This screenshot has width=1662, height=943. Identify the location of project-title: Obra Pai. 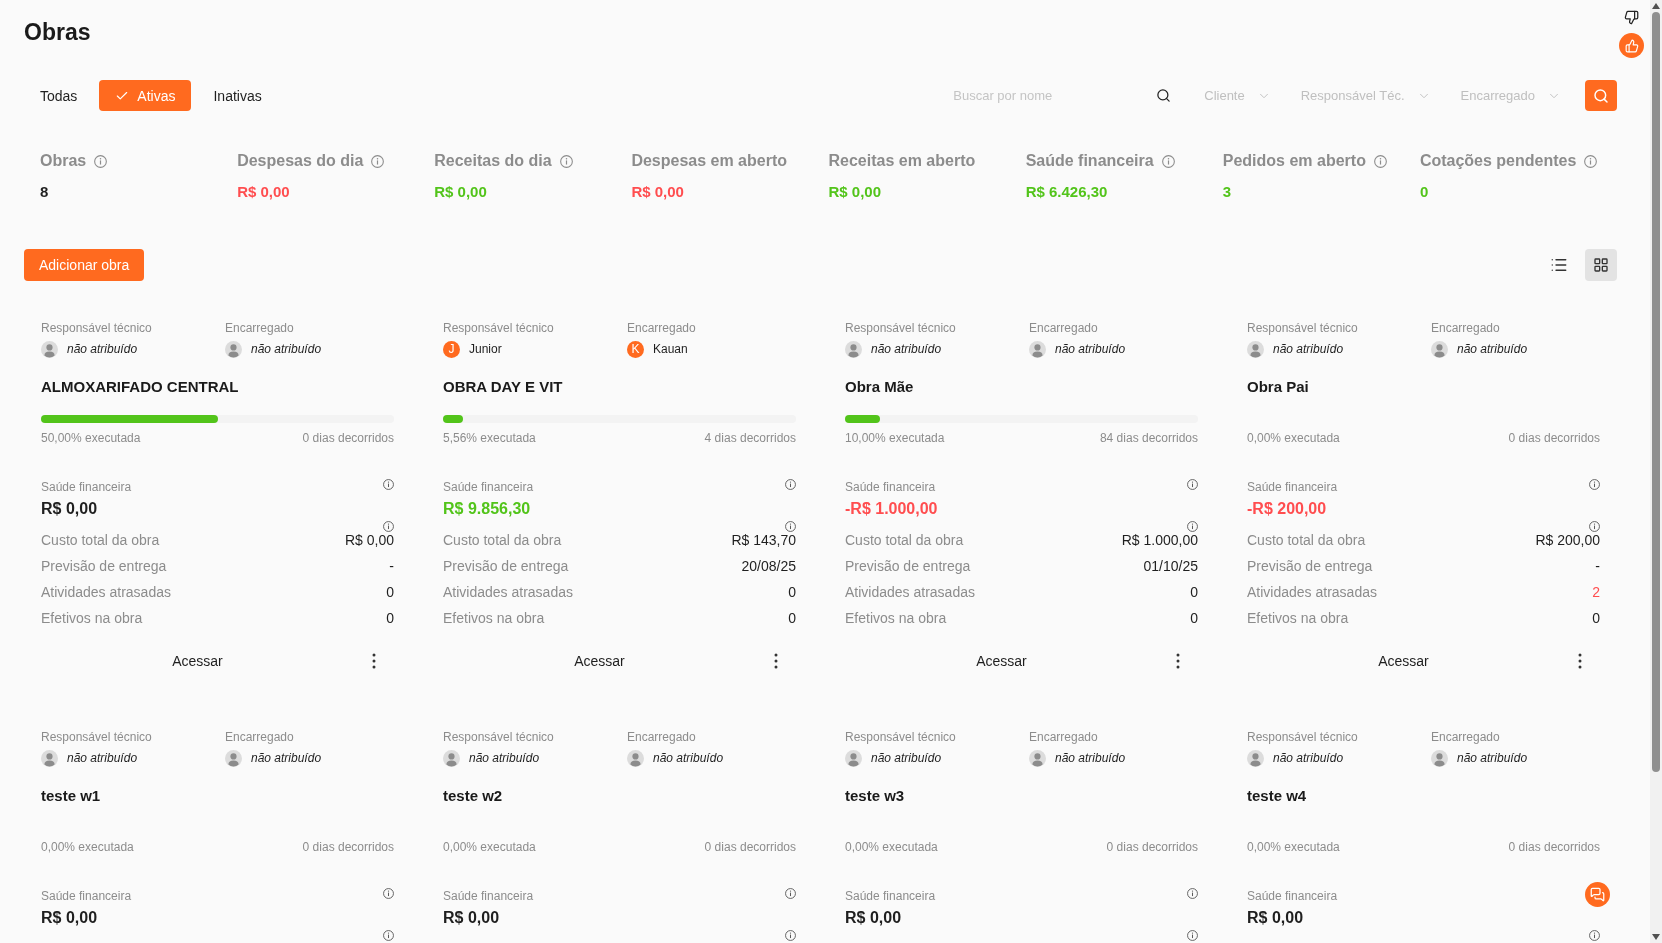
(1278, 387).